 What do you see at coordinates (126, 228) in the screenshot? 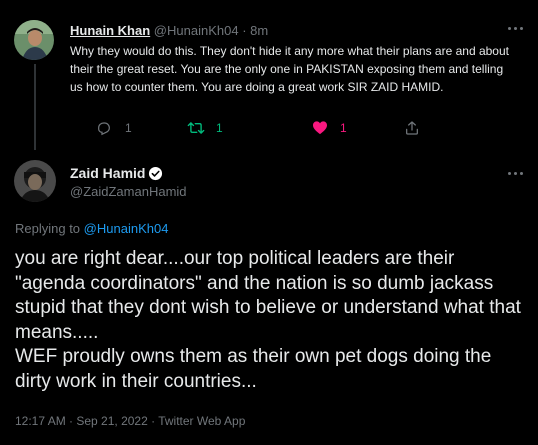
I see `replying-to-handle-link: @HunainKh04` at bounding box center [126, 228].